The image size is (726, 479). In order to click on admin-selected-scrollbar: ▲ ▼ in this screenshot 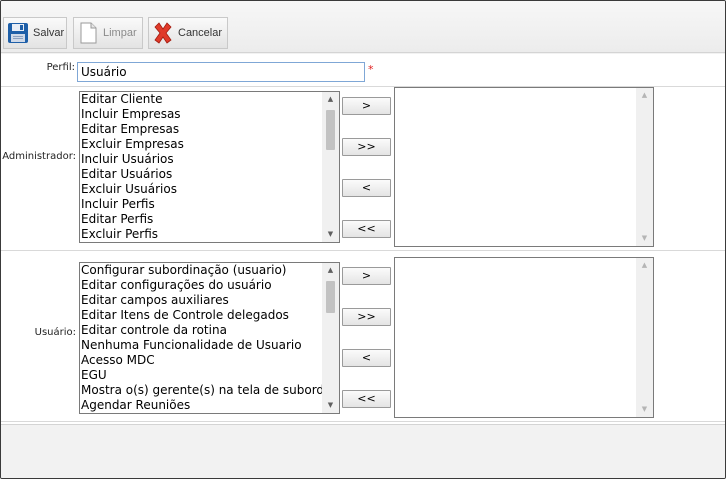, I will do `click(644, 167)`.